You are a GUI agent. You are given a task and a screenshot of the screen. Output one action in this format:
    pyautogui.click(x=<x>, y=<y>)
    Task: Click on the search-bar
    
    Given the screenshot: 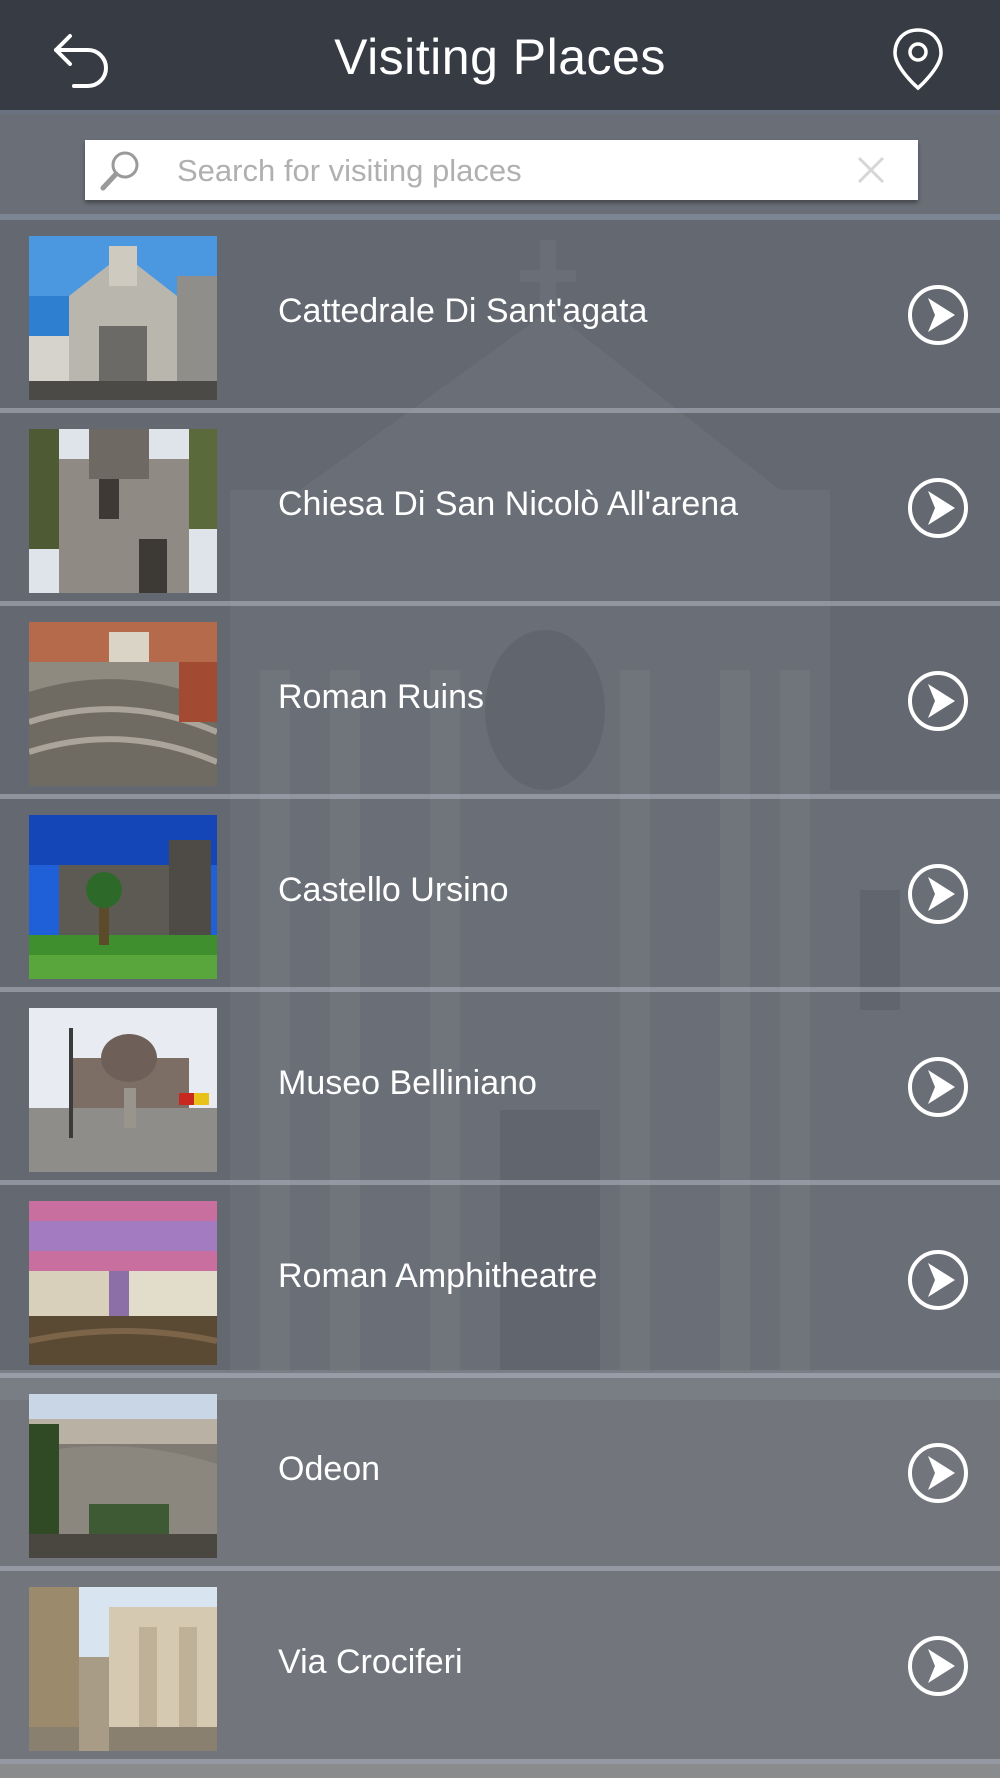 What is the action you would take?
    pyautogui.click(x=500, y=167)
    